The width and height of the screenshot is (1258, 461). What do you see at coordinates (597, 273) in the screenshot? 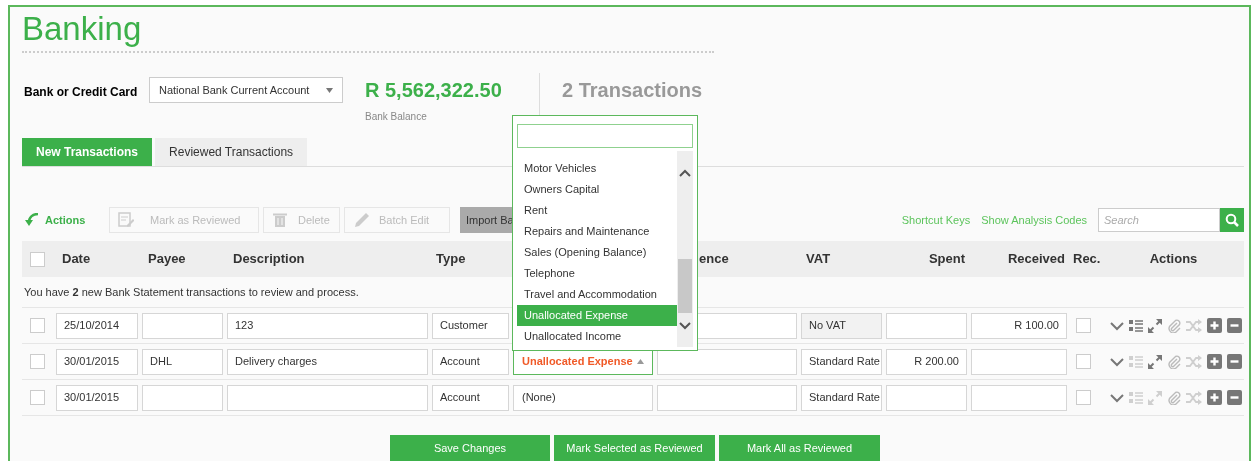
I see `dropdown-option: Telephone` at bounding box center [597, 273].